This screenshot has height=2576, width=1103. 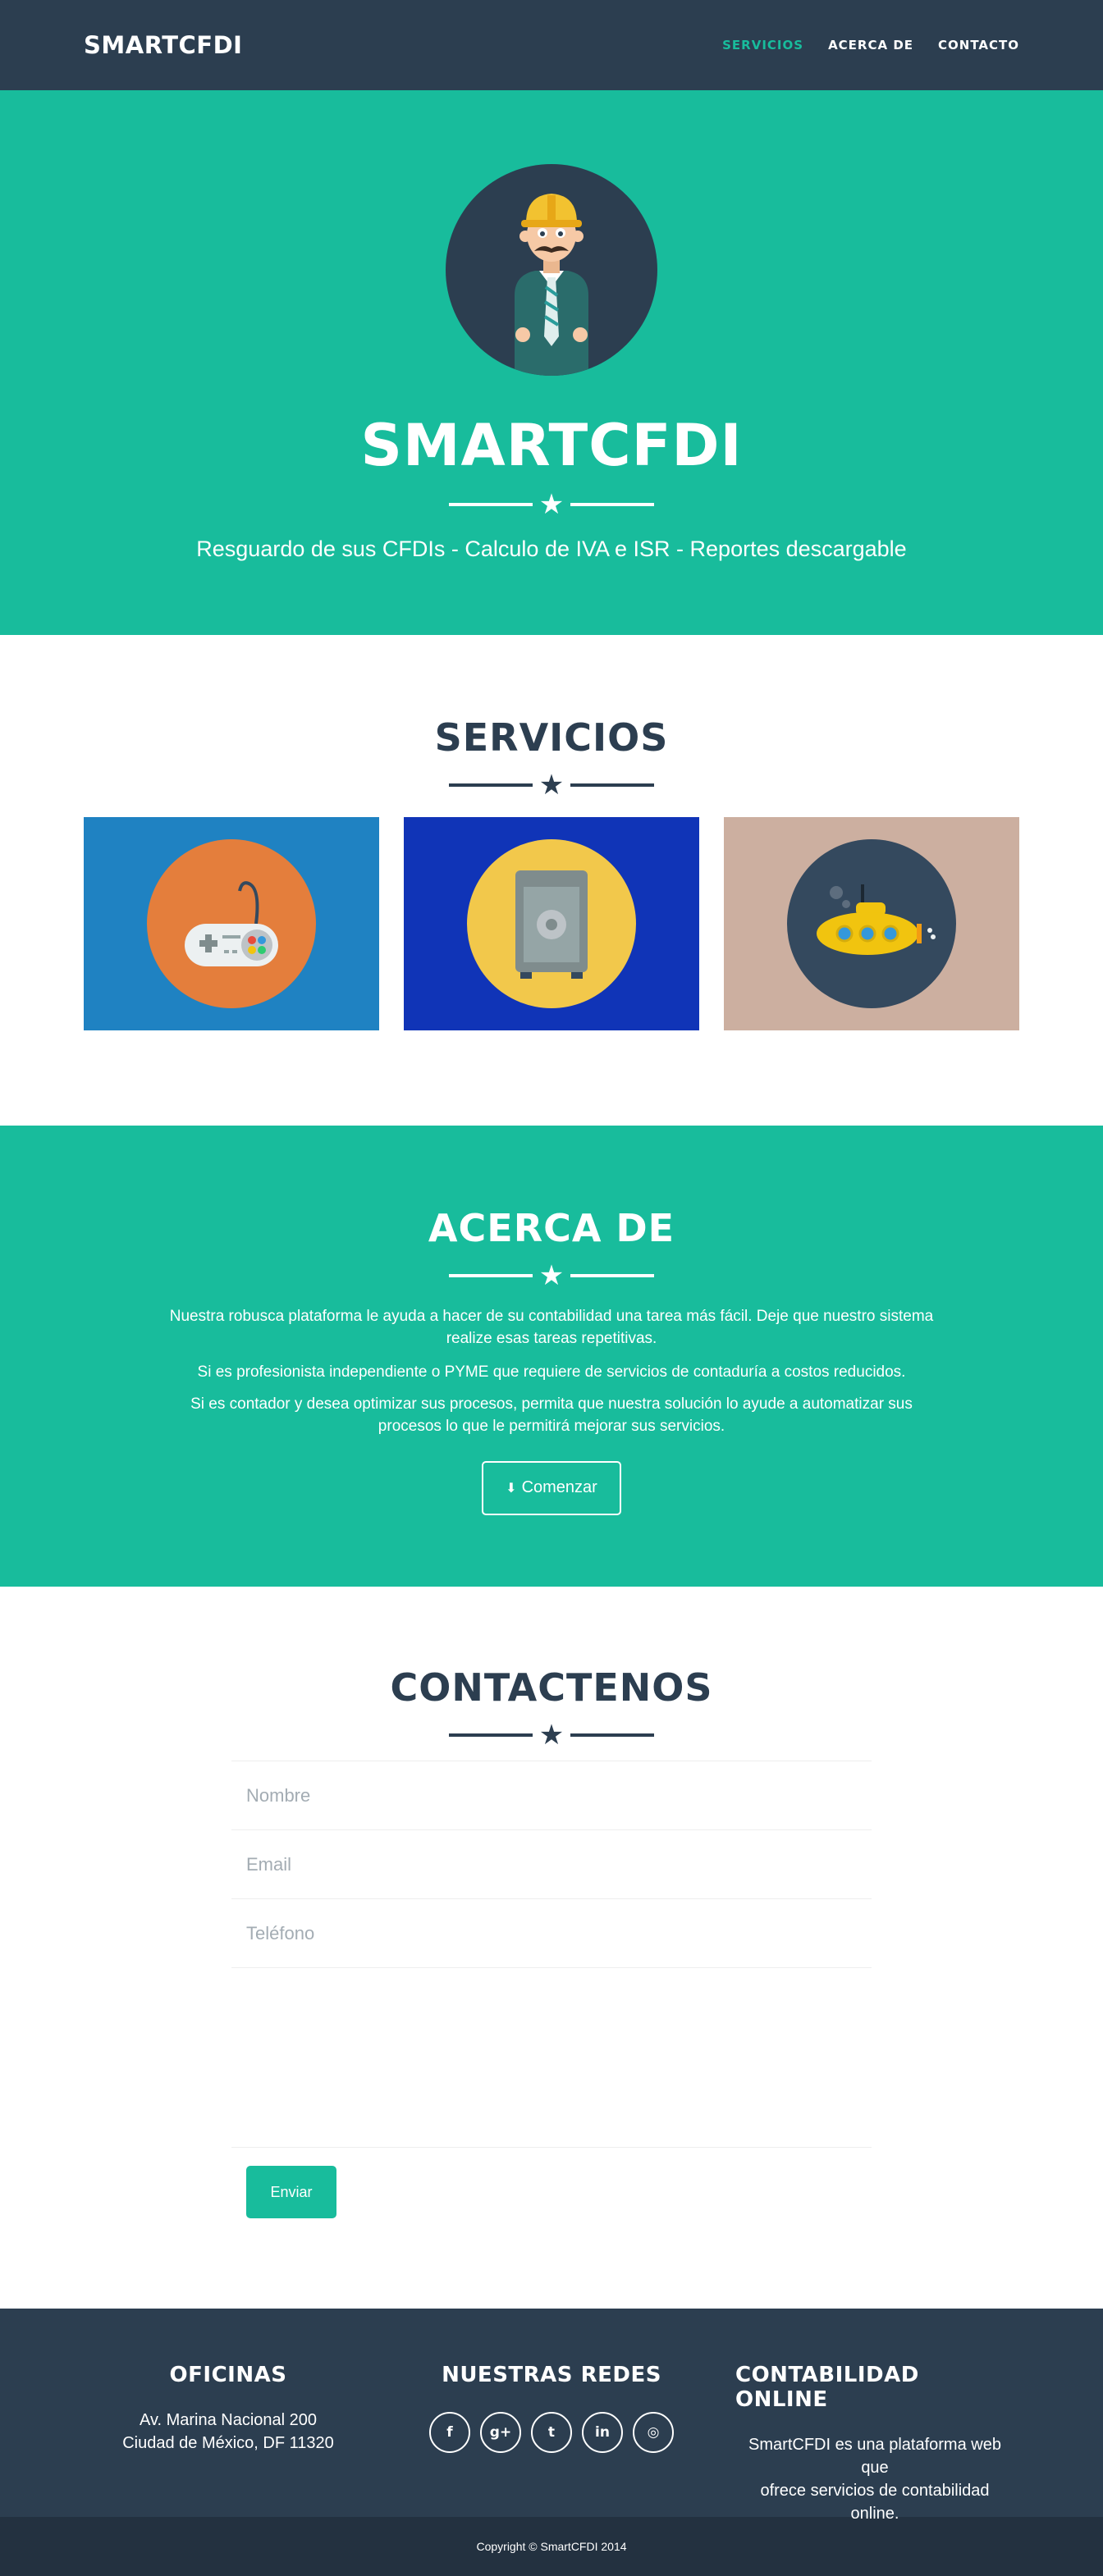 I want to click on nav-link-contacto: CONTACTO, so click(x=978, y=46).